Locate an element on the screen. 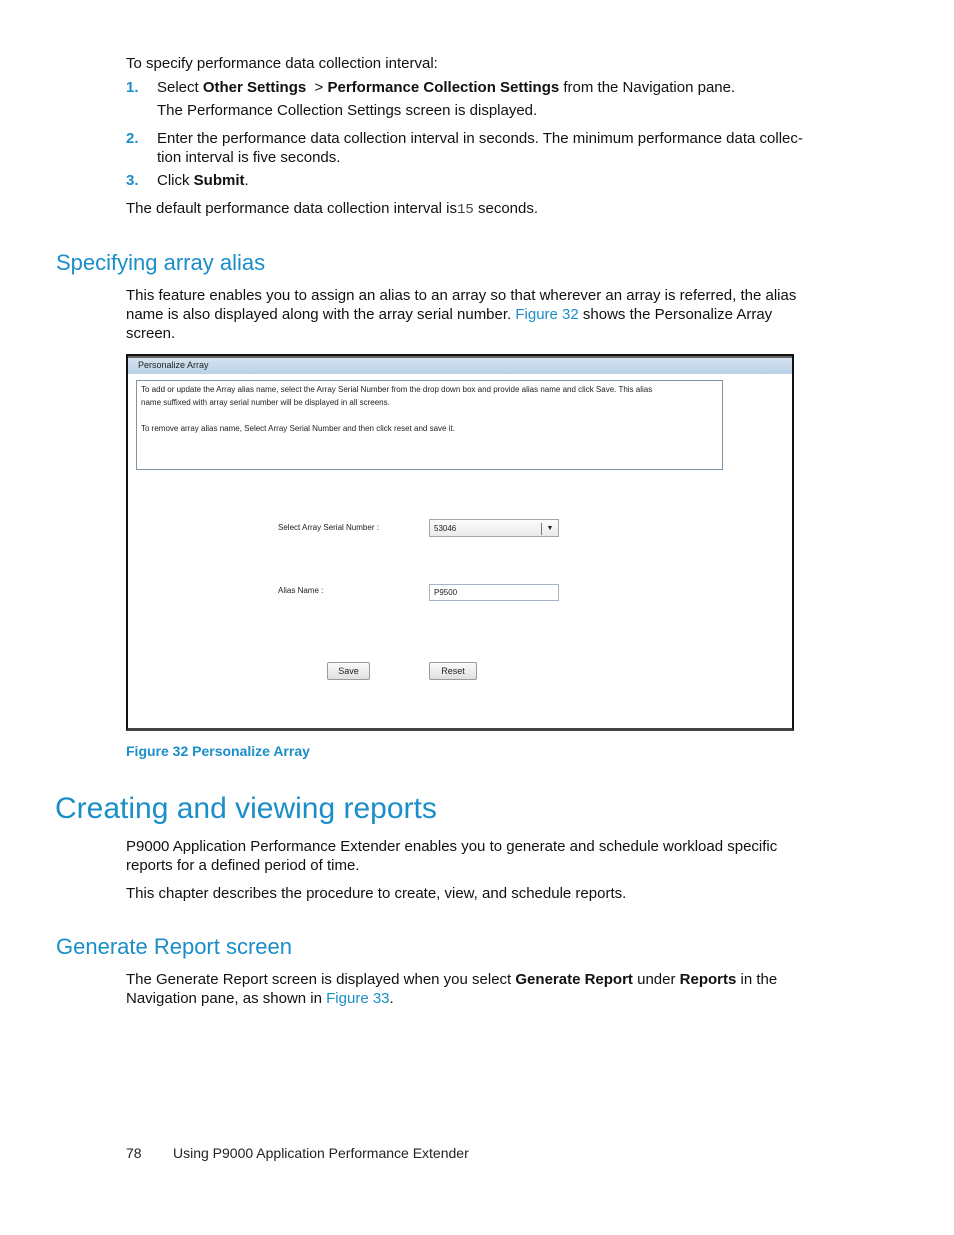 Image resolution: width=954 pixels, height=1235 pixels. step-3-text: Click Submit. is located at coordinates (203, 180).